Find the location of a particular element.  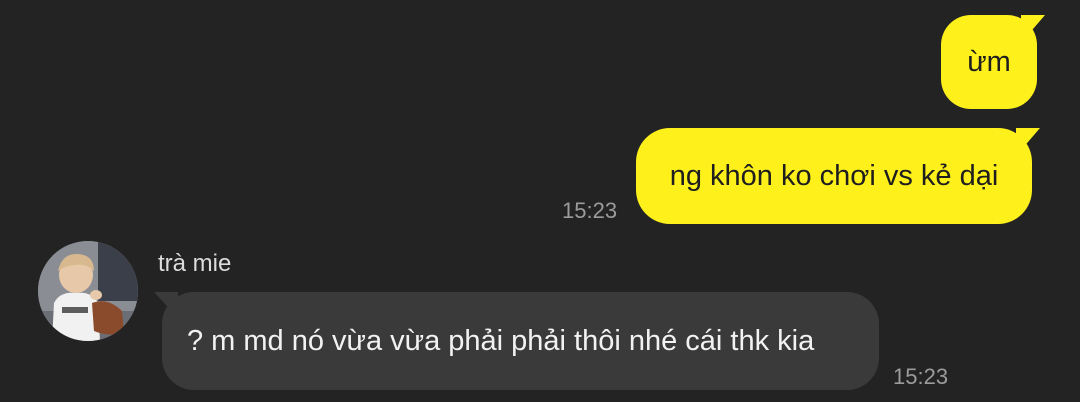

avatar-image is located at coordinates (88, 291).